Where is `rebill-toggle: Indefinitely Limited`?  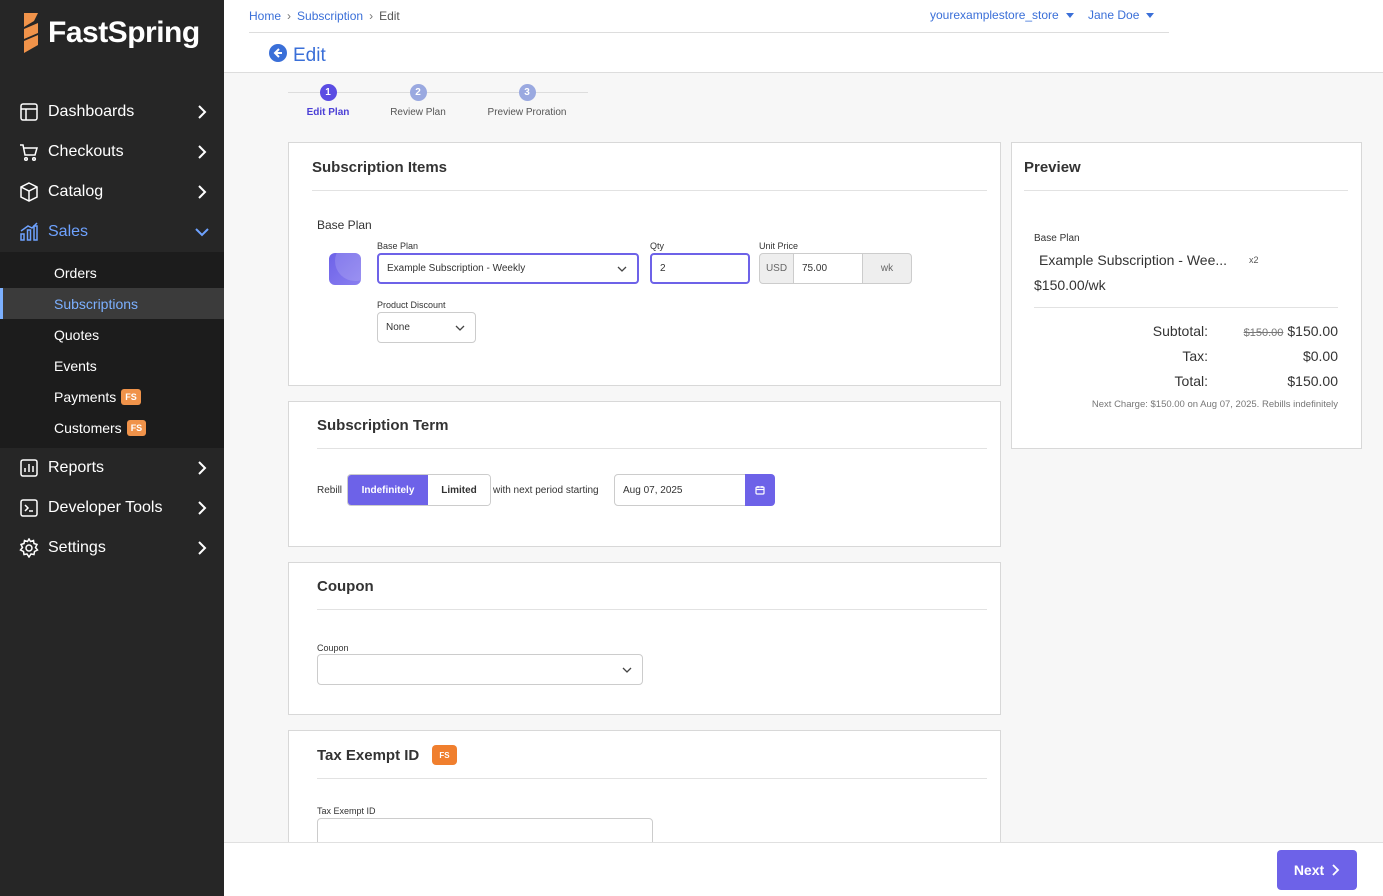
rebill-toggle: Indefinitely Limited is located at coordinates (419, 490).